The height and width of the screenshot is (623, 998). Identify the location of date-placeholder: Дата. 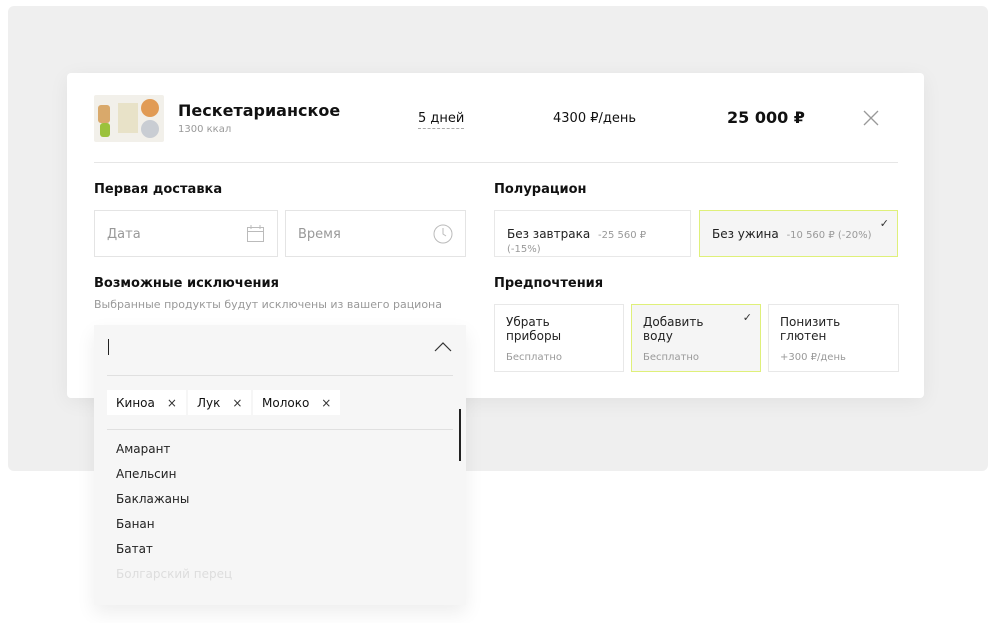
(124, 234).